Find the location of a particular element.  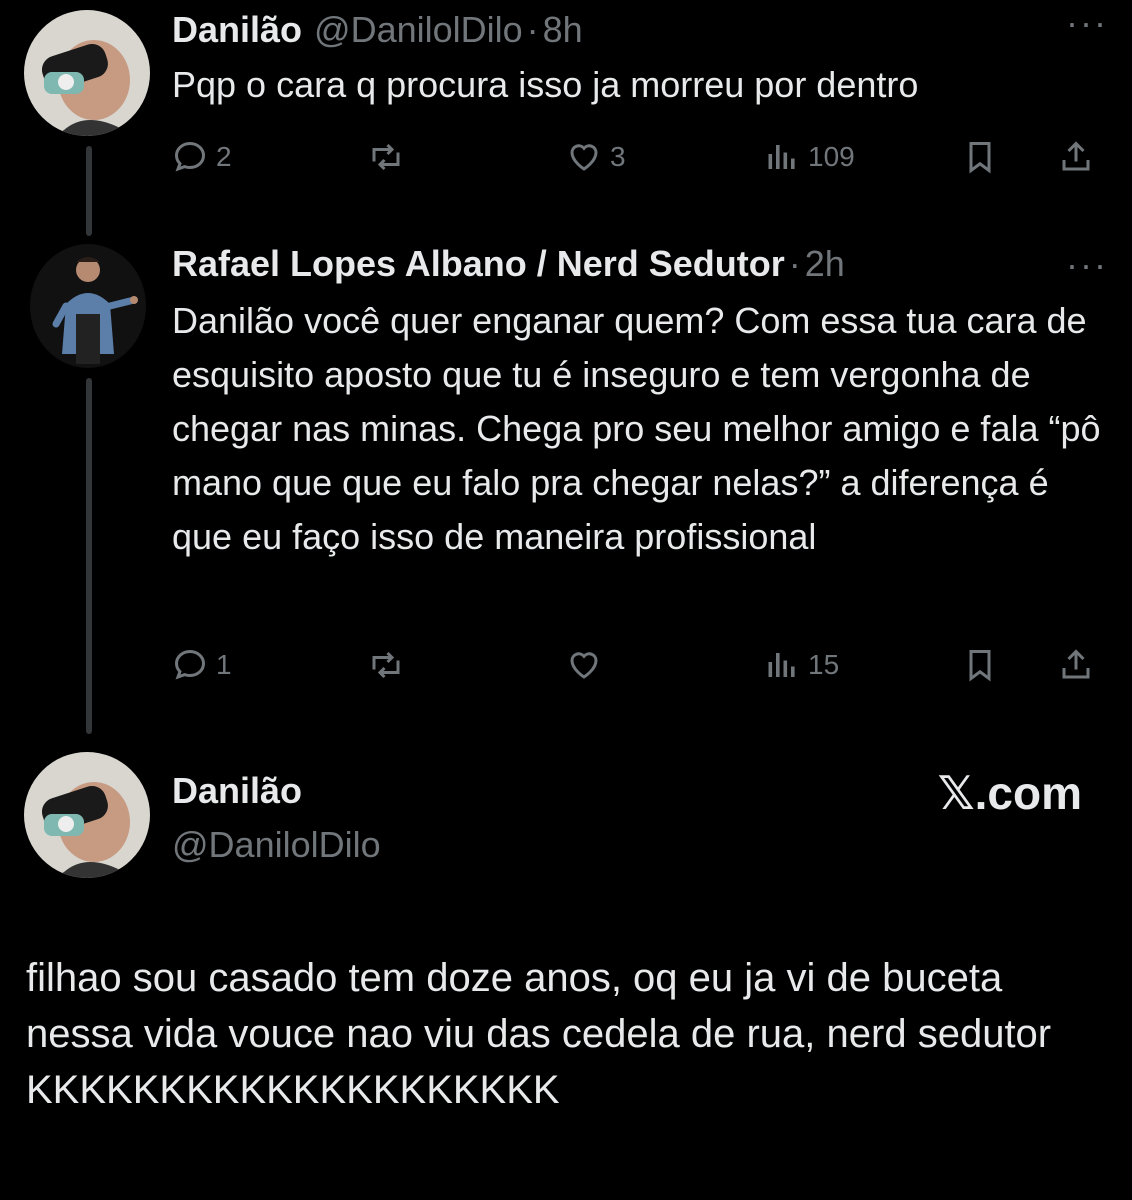

timestamp: 2h is located at coordinates (825, 264).